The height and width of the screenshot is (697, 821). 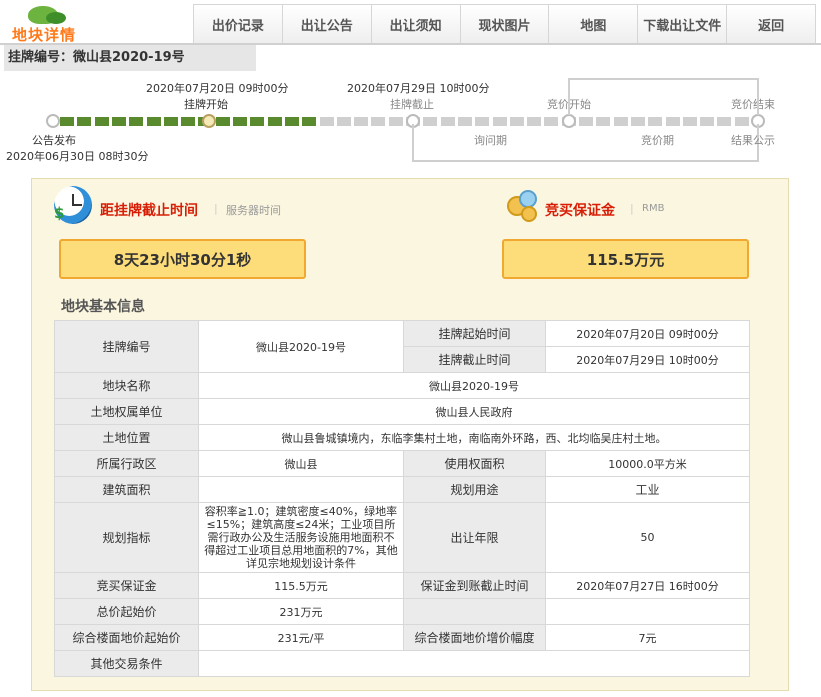 I want to click on table-row: 地块名称 微山县2020-19号, so click(x=402, y=385).